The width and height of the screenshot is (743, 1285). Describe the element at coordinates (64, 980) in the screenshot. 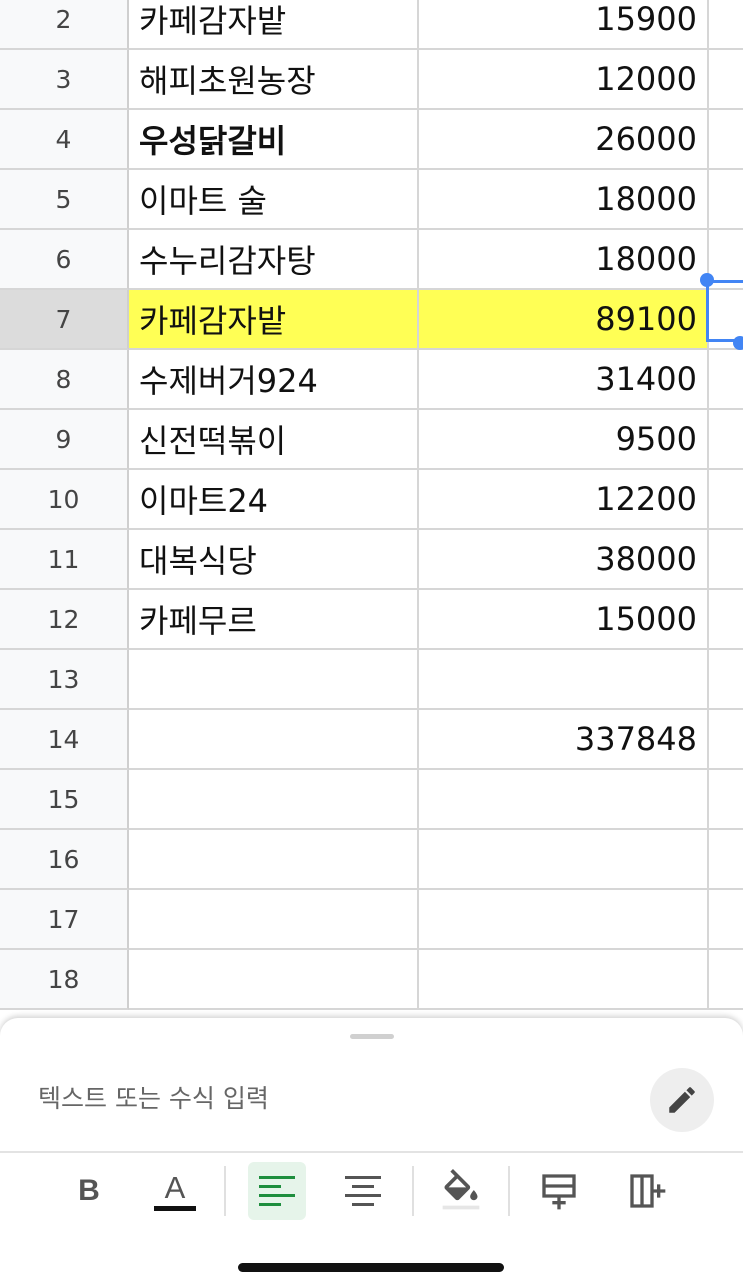

I see `row-header: 18` at that location.